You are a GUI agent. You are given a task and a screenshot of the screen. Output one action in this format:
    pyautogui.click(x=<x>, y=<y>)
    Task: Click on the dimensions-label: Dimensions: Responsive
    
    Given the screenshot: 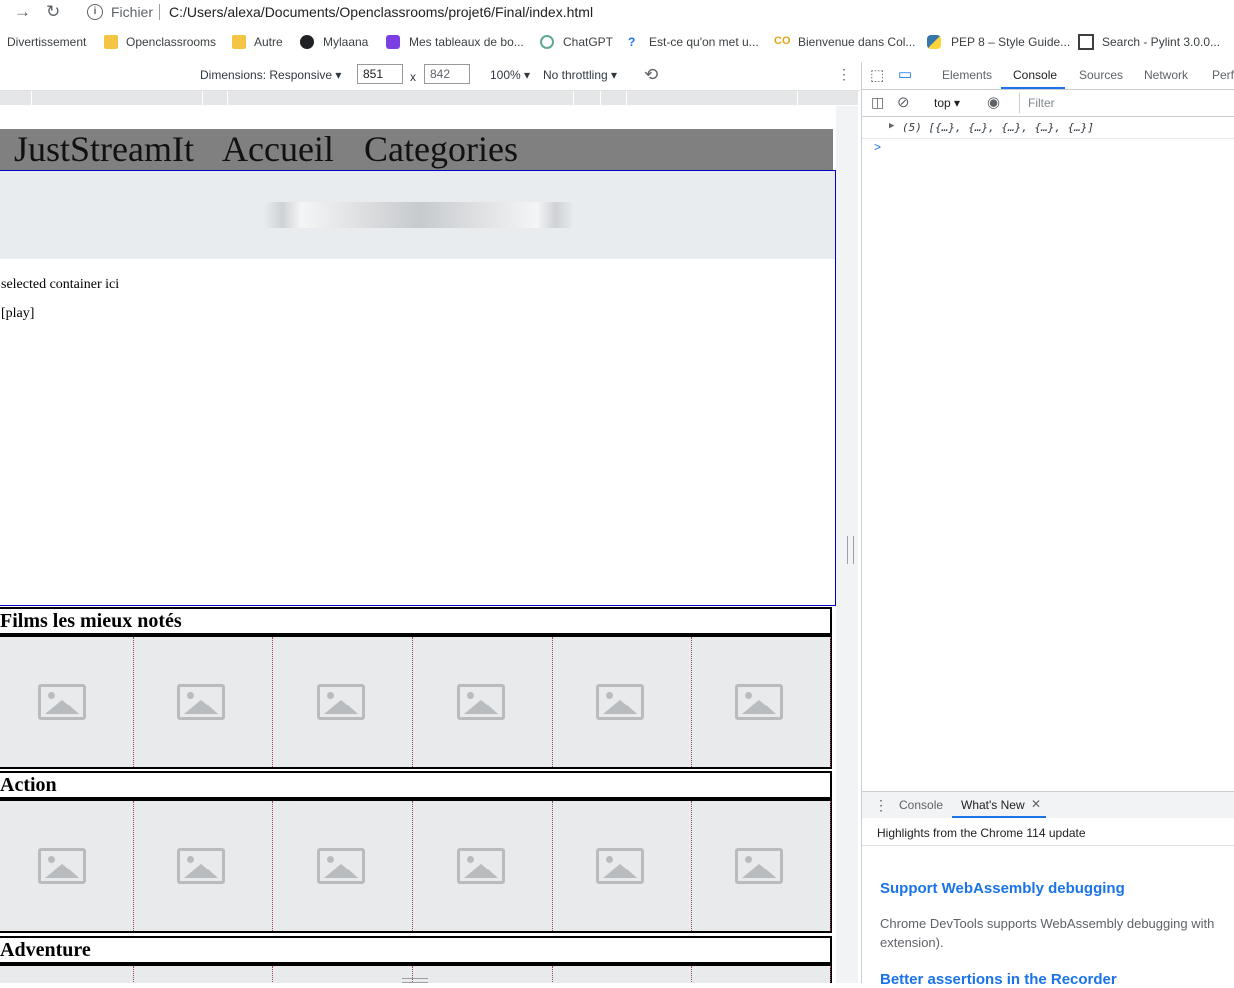 What is the action you would take?
    pyautogui.click(x=266, y=75)
    